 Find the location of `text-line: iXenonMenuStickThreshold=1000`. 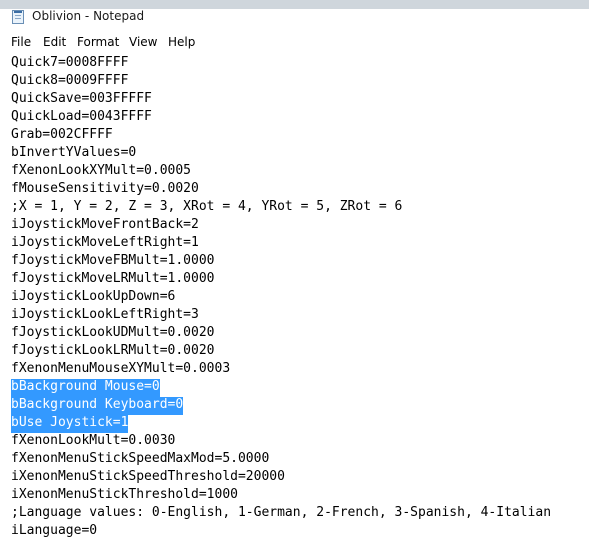

text-line: iXenonMenuStickThreshold=1000 is located at coordinates (124, 496).